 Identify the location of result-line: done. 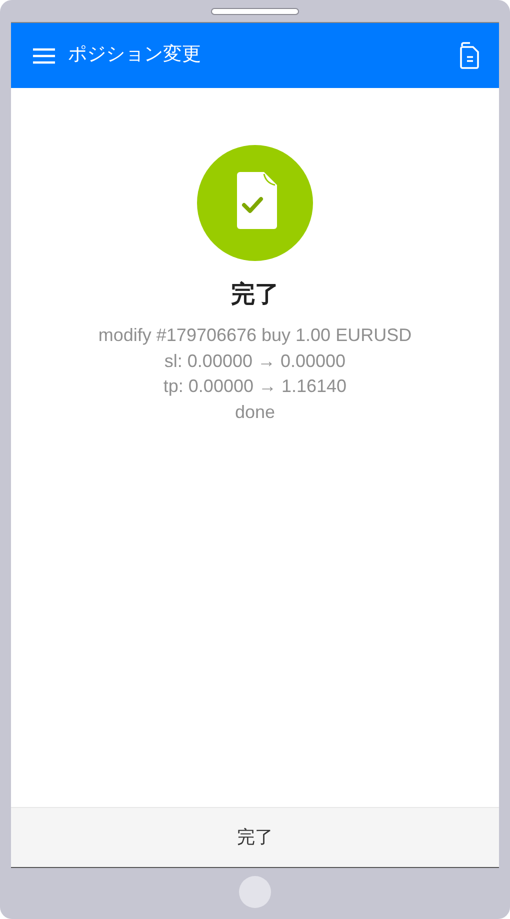
(255, 412).